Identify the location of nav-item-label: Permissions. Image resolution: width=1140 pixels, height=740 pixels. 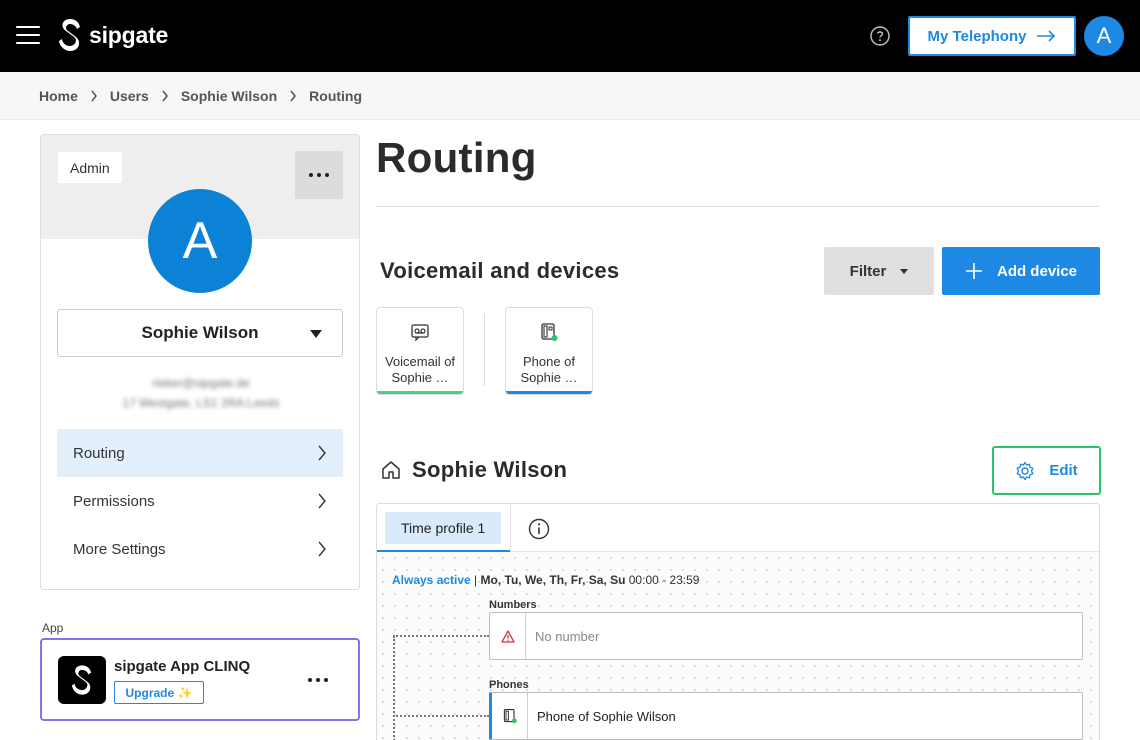
(114, 501).